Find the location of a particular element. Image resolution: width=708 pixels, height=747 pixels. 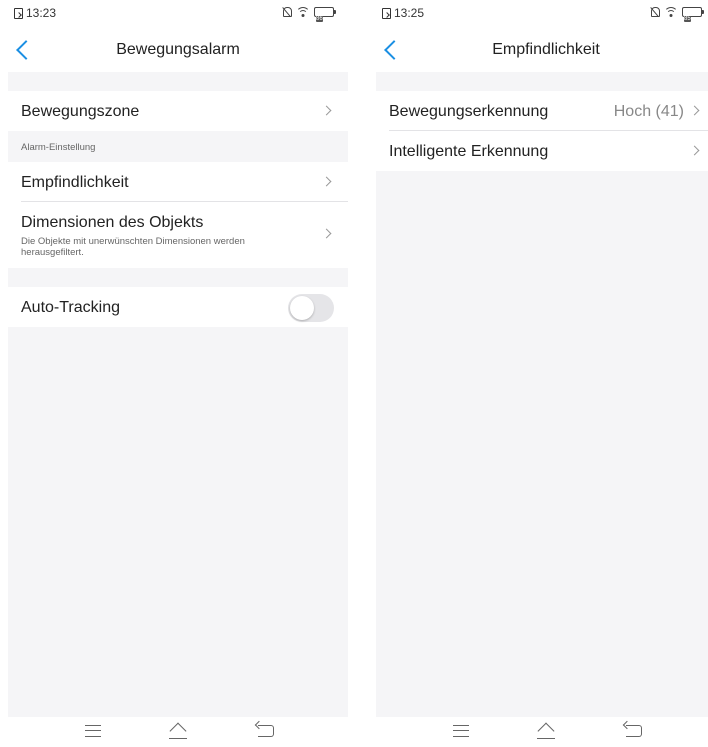

row-label: Empfindlichkeit is located at coordinates (75, 182).